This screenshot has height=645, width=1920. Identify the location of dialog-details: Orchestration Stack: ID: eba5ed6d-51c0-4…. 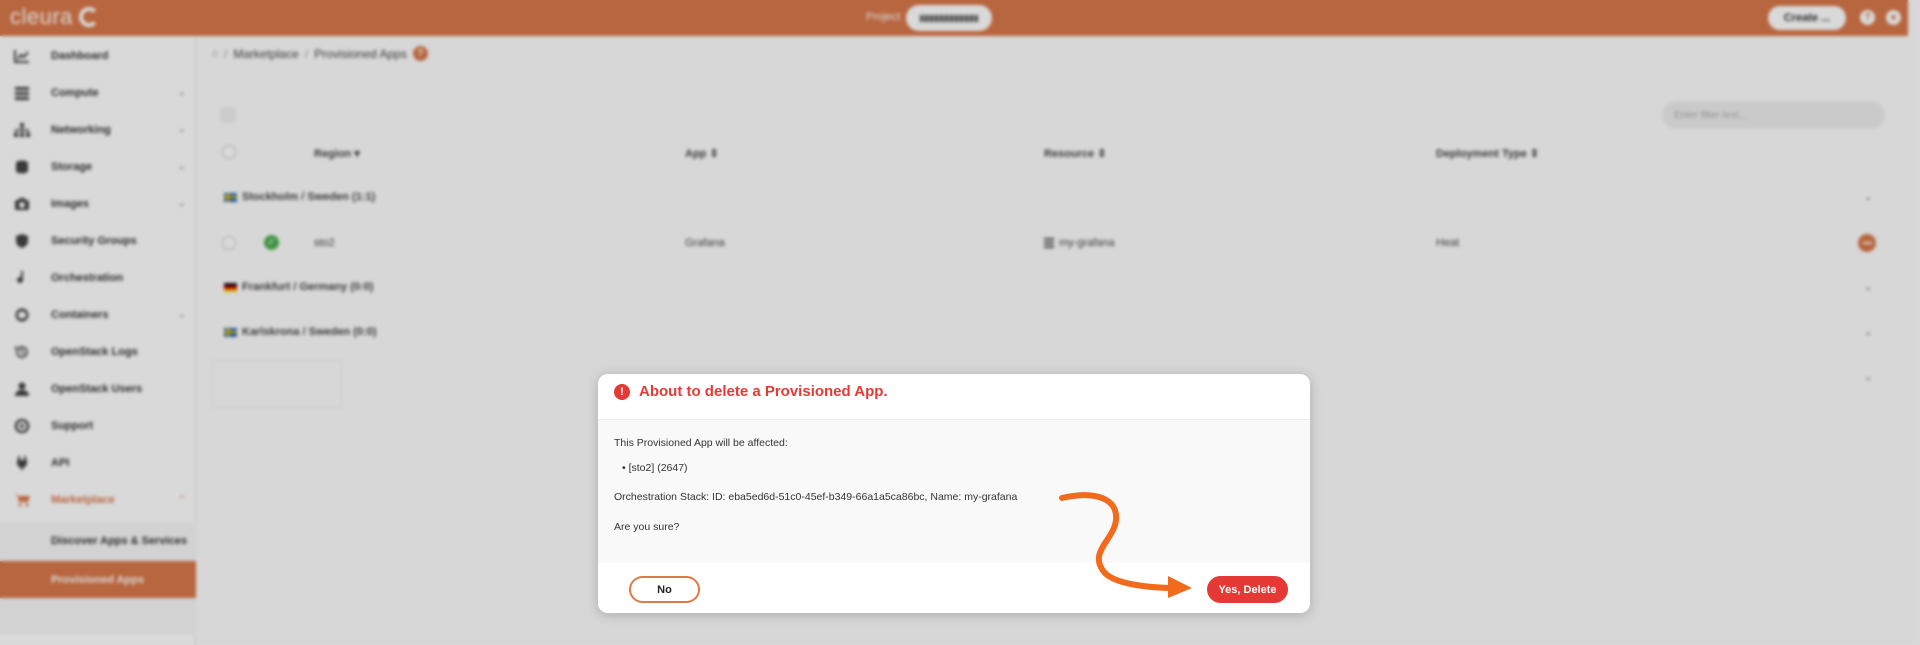
(816, 497).